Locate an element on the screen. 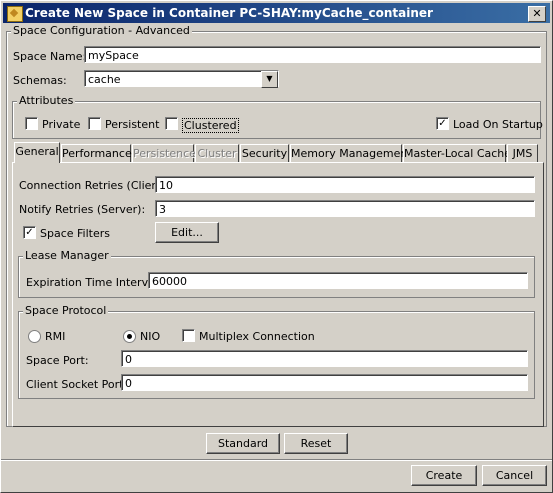 The height and width of the screenshot is (493, 553). footer-separator is located at coordinates (276, 460).